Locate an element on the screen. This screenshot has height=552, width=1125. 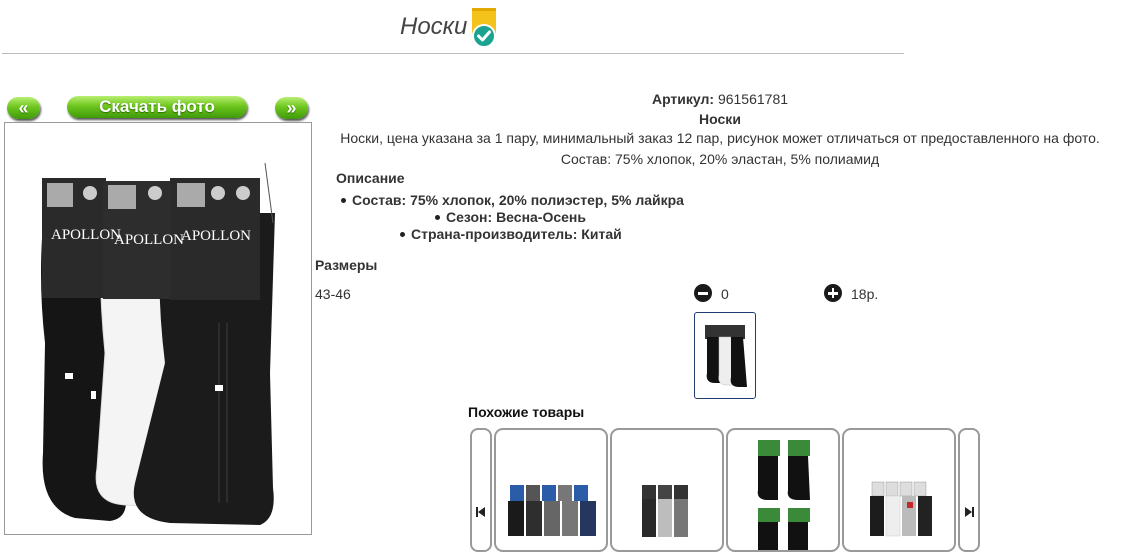
size-value: 43-46 is located at coordinates (333, 294).